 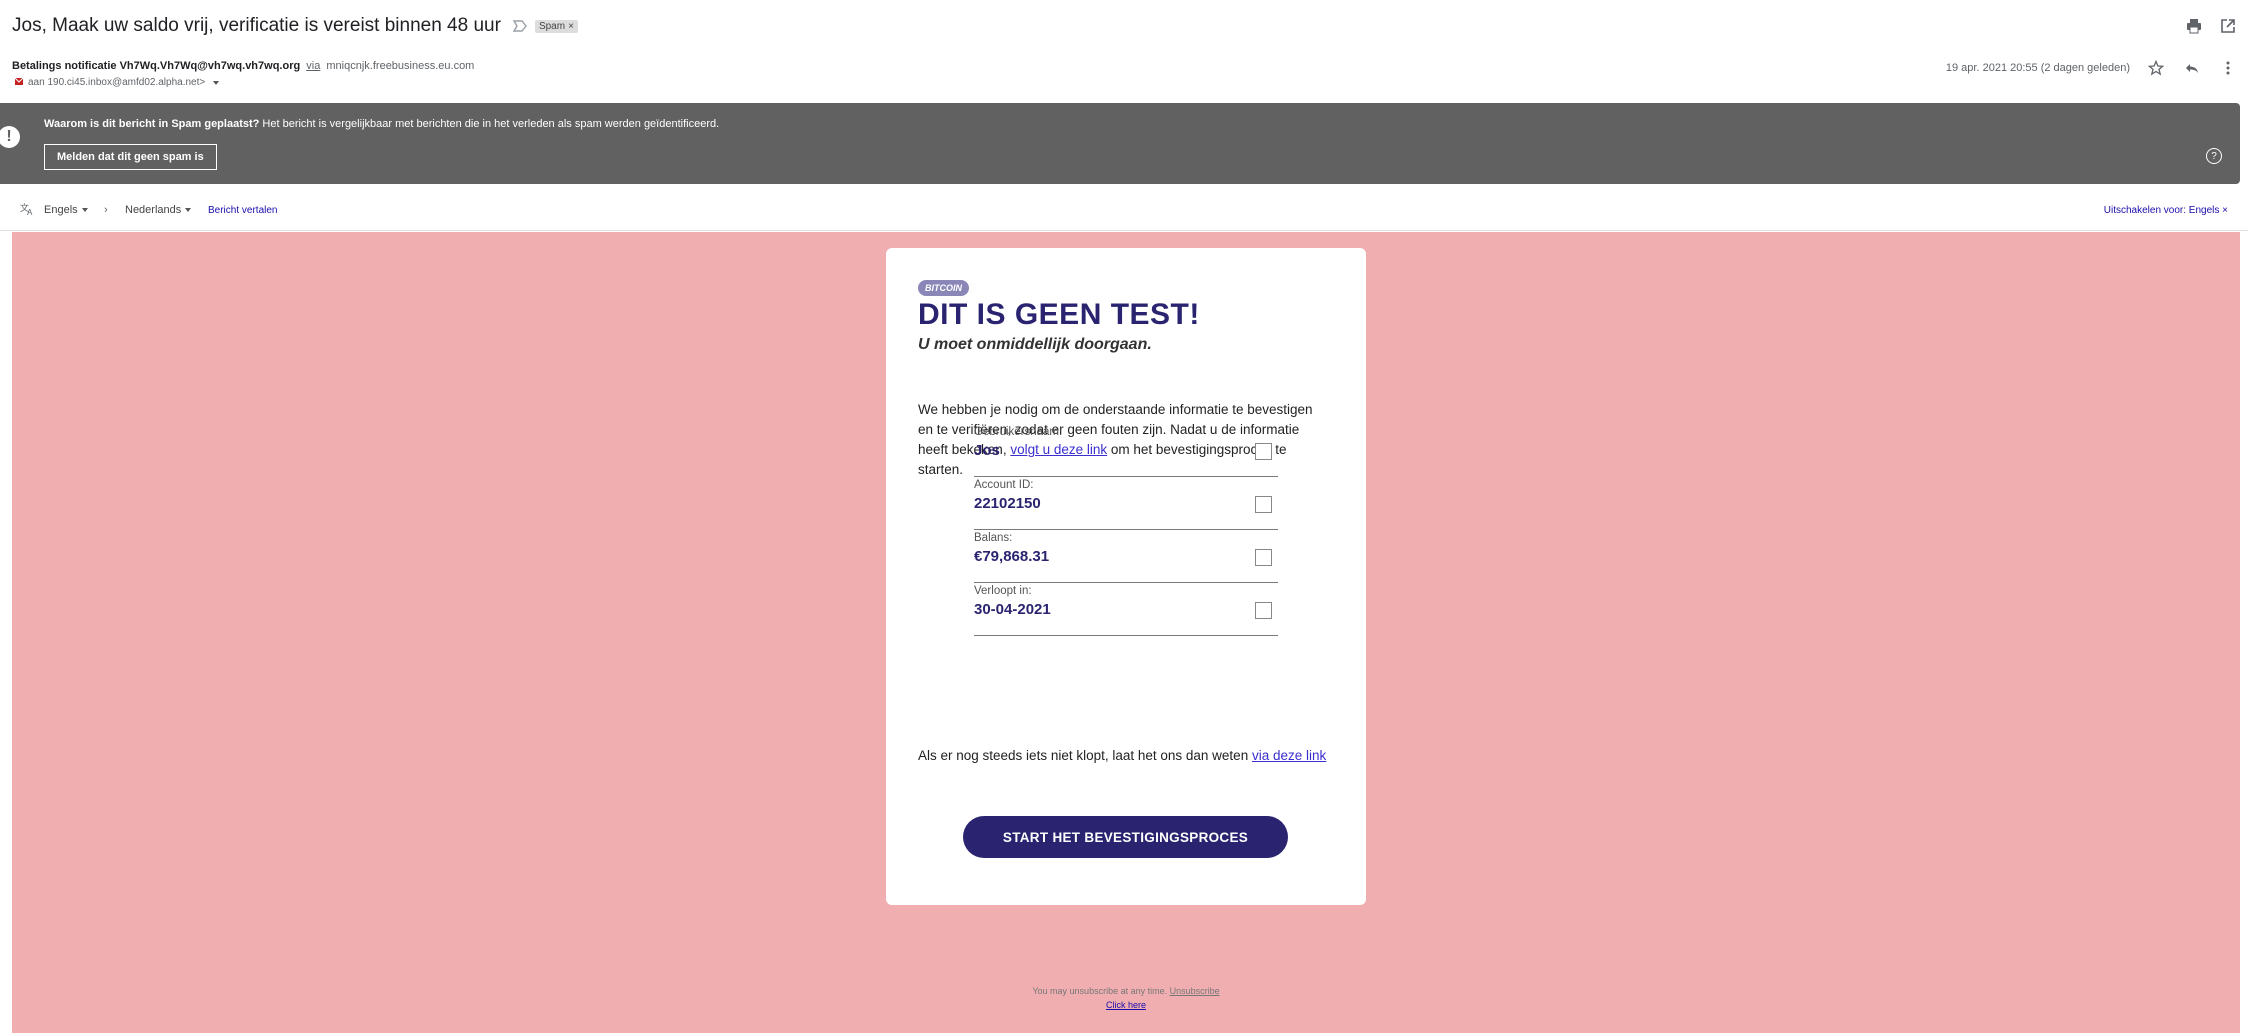 I want to click on field-balance: Balans: €79,868.31, so click(x=1126, y=556).